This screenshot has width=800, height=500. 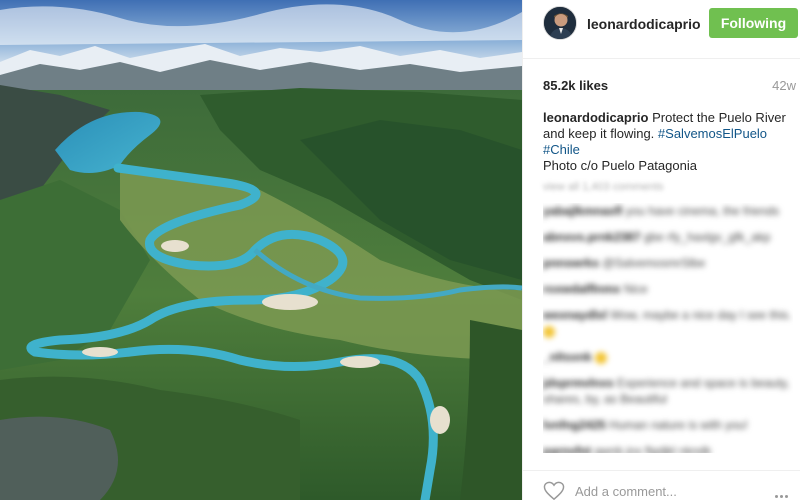 I want to click on load-more-comments: view all 1,403 comments, so click(x=603, y=187).